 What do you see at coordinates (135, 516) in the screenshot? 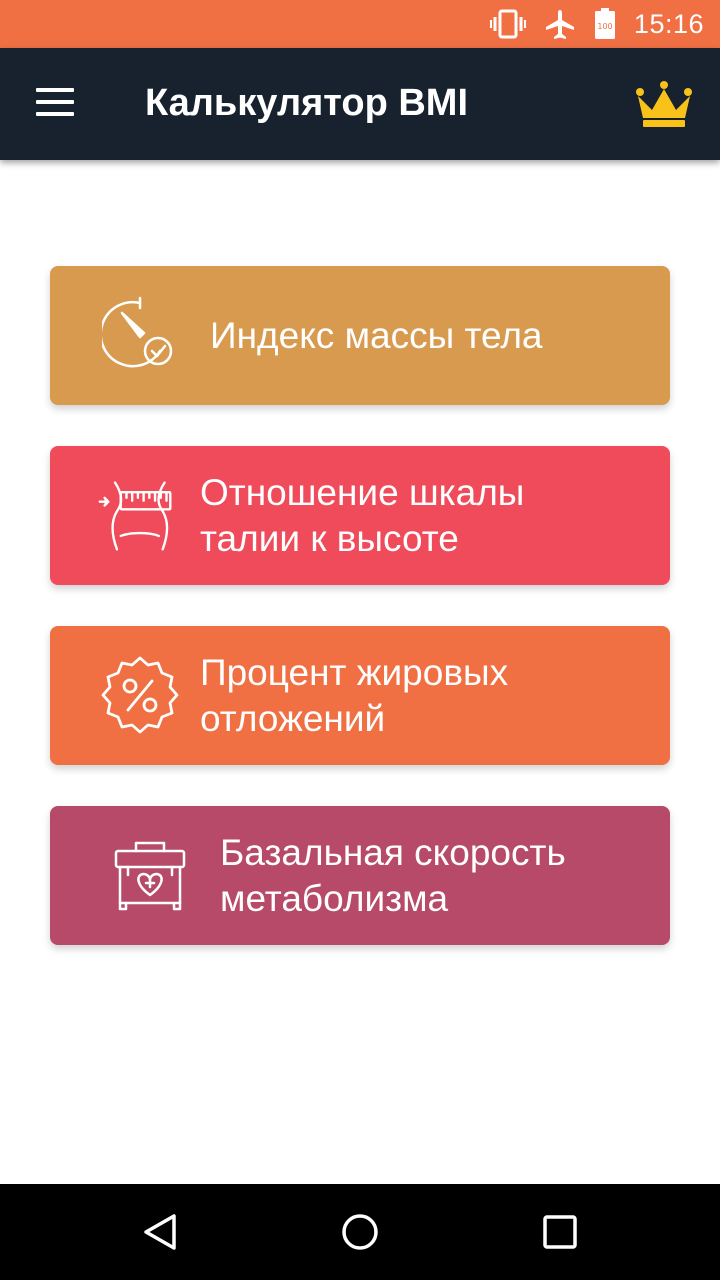
I see `waist-tape-icon` at bounding box center [135, 516].